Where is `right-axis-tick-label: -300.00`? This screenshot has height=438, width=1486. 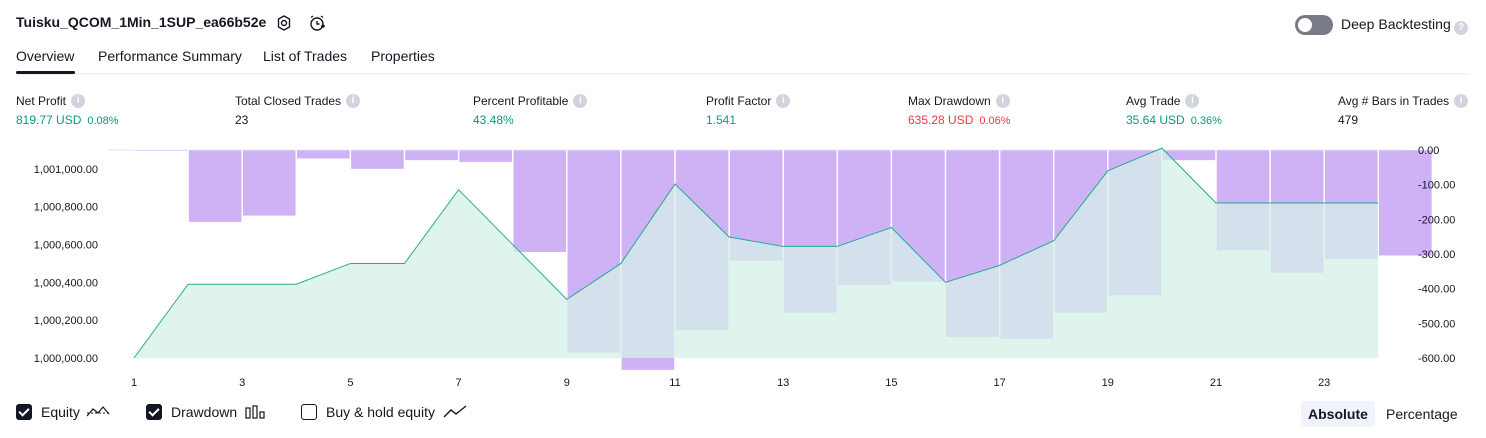 right-axis-tick-label: -300.00 is located at coordinates (1436, 255).